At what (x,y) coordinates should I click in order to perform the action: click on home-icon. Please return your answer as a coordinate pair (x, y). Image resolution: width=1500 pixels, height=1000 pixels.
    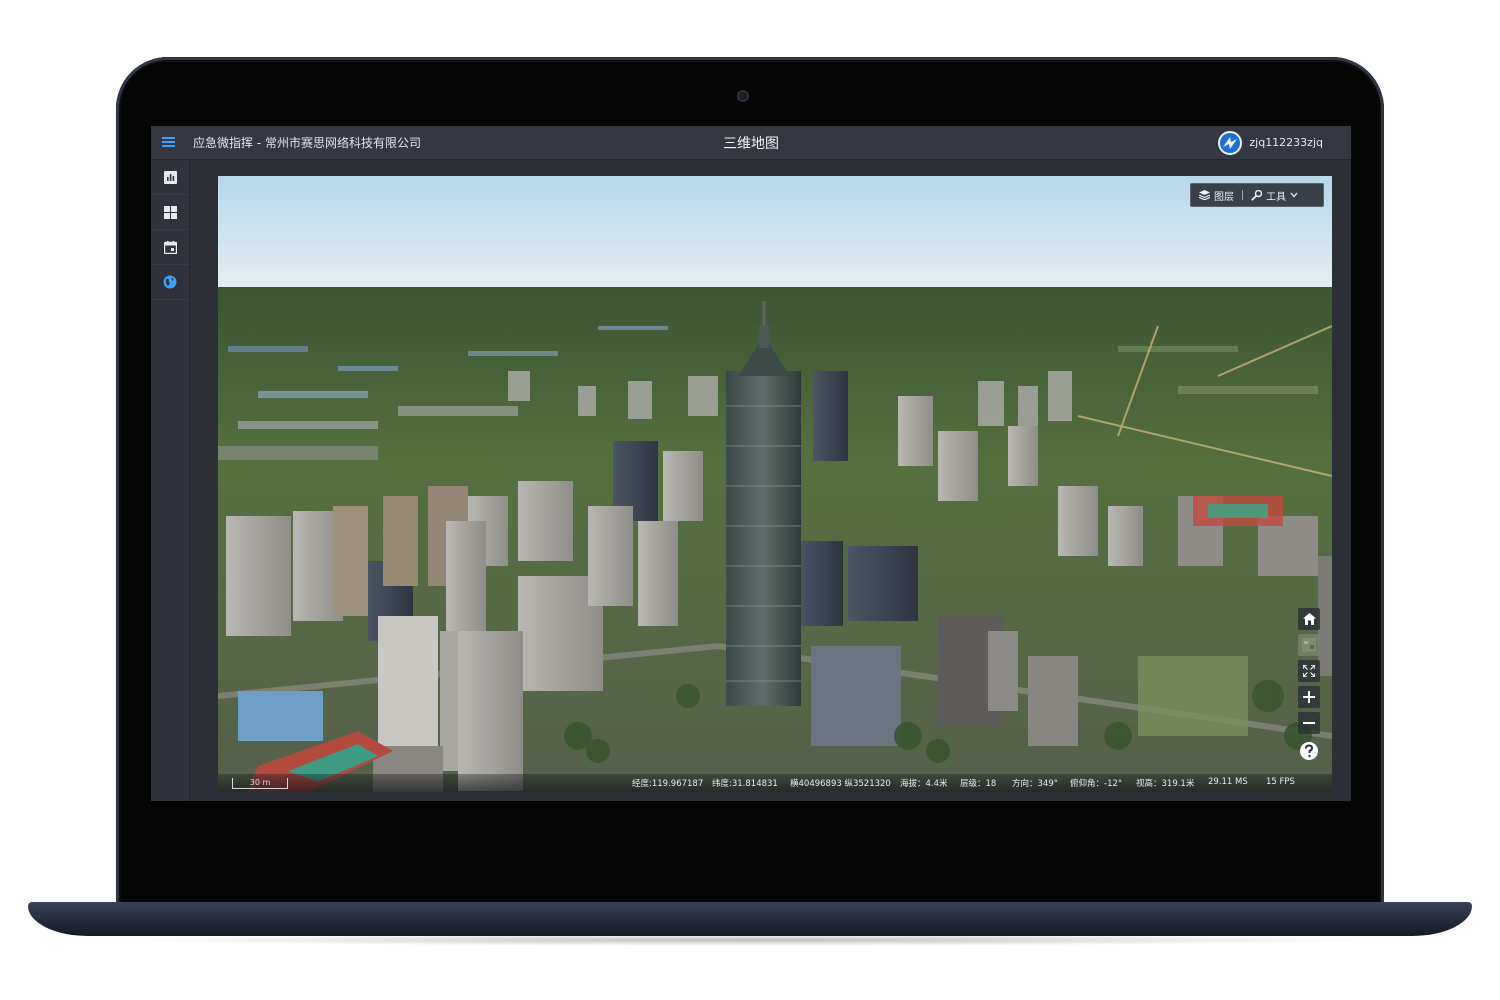
    Looking at the image, I should click on (1309, 619).